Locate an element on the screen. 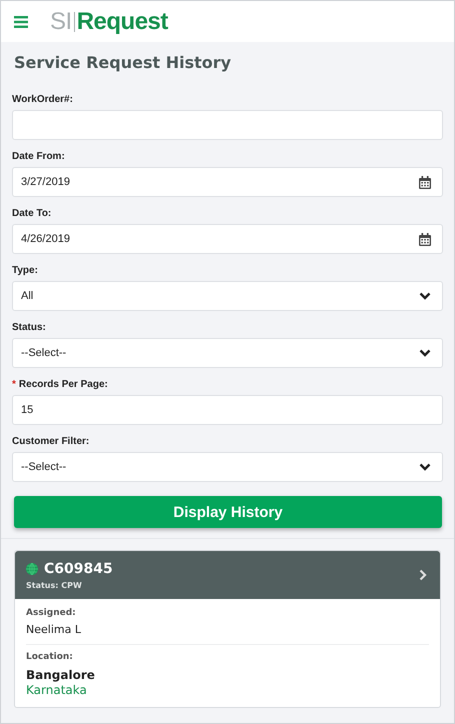 The height and width of the screenshot is (724, 455). select-field: All is located at coordinates (227, 296).